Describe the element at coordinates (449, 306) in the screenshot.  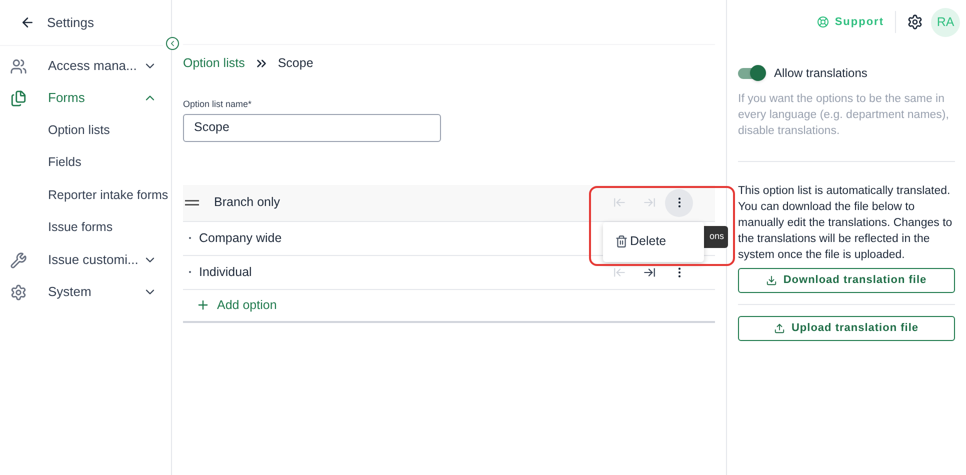
I see `add-option-button: Add option` at that location.